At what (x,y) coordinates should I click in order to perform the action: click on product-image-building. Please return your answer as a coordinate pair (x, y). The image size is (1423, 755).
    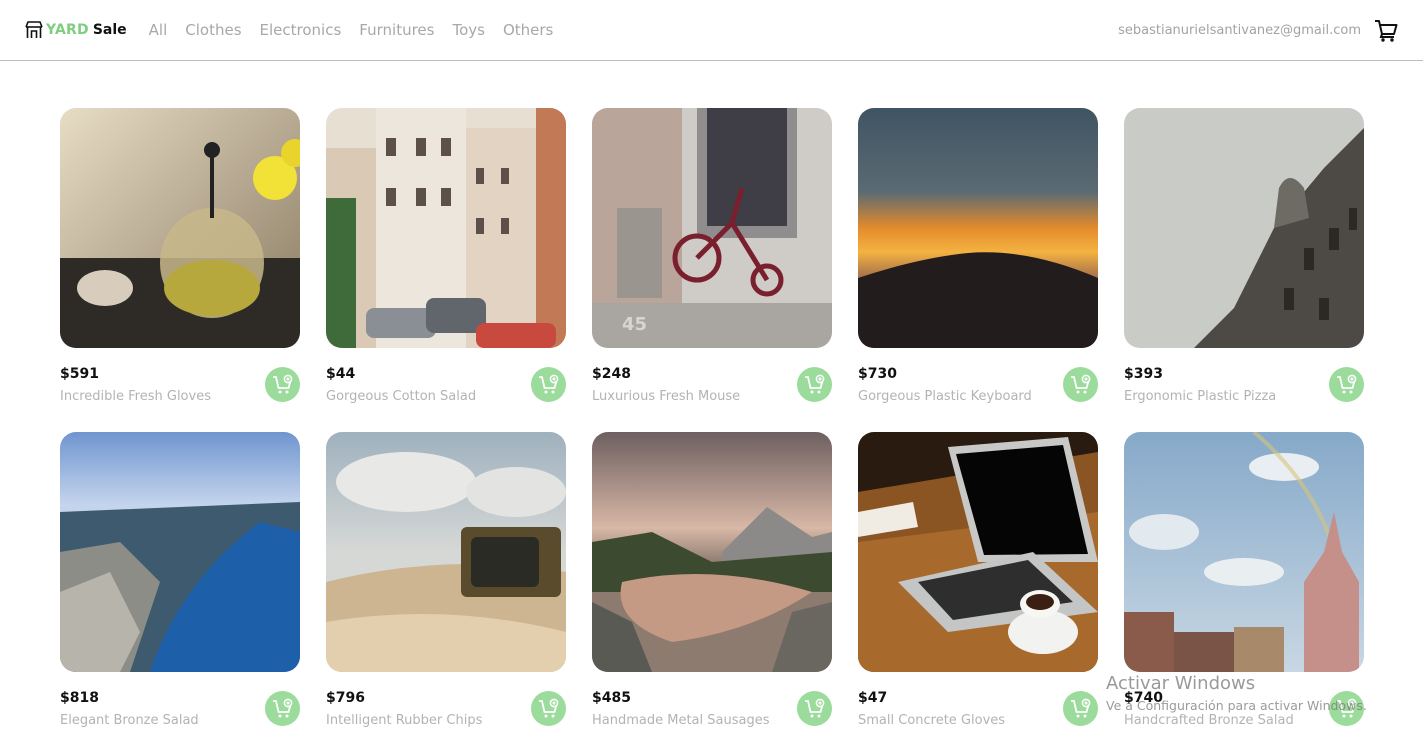
    Looking at the image, I should click on (1244, 228).